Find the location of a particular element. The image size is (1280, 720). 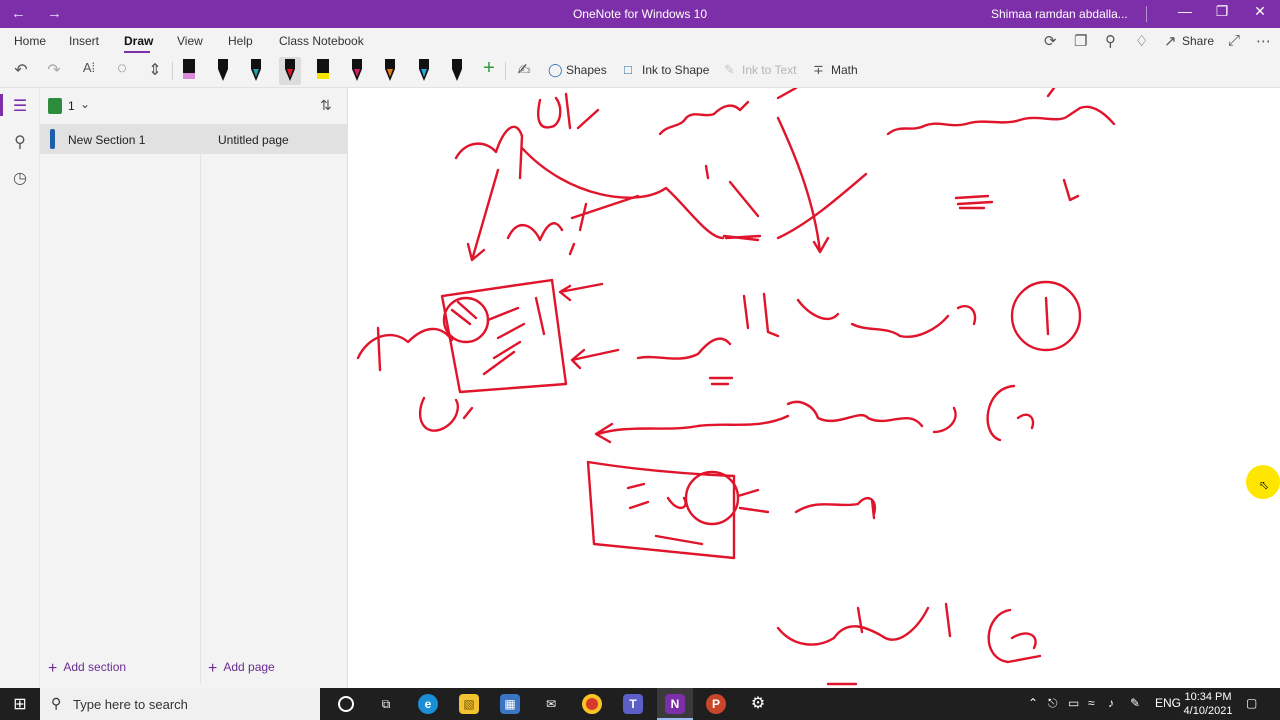

math-label: Math is located at coordinates (844, 70).